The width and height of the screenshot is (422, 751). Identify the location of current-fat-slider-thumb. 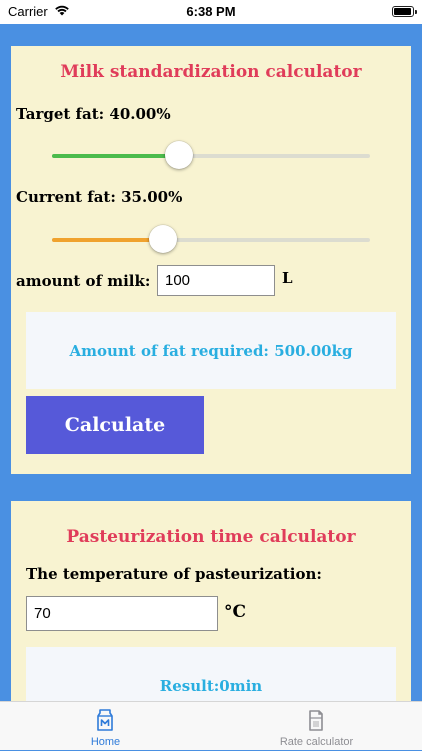
(163, 239).